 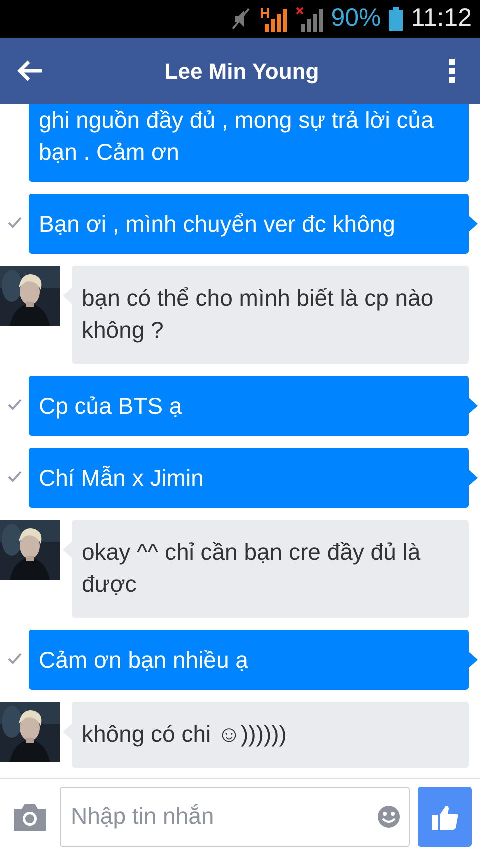 I want to click on message-field: Nhập tin nhắn, so click(x=235, y=816).